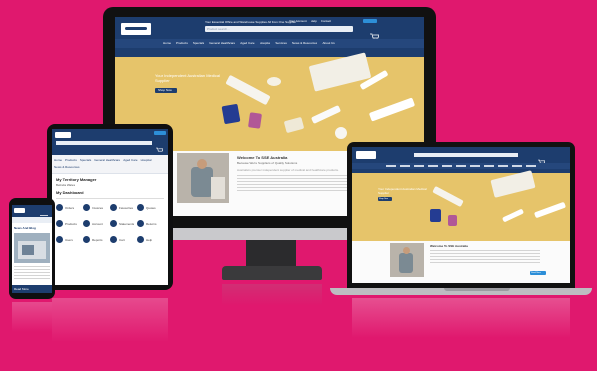 The image size is (597, 371). Describe the element at coordinates (310, 21) in the screenshot. I see `top-links: Your Account Help Contact` at that location.